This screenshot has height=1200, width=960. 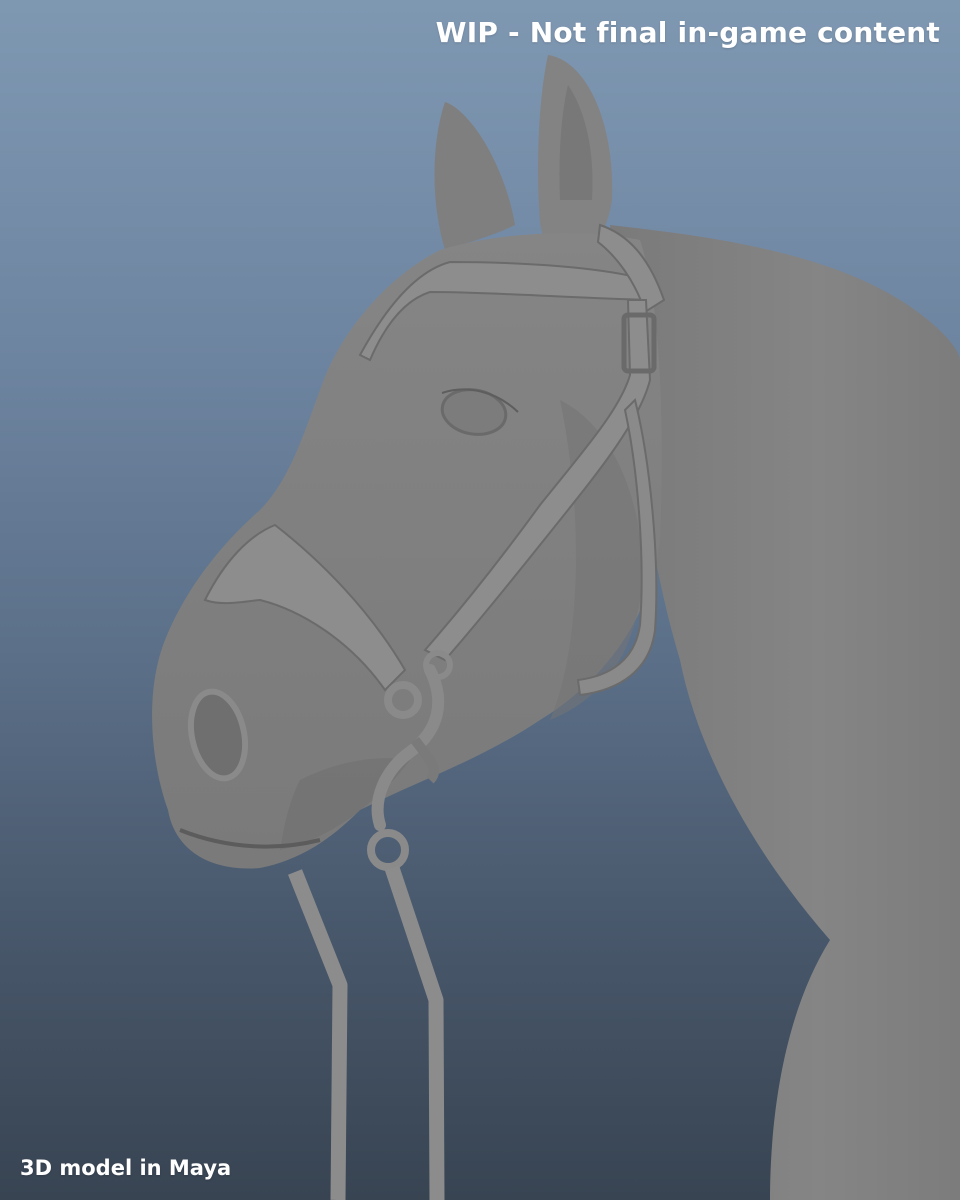 What do you see at coordinates (414, 1032) in the screenshot?
I see `rein-right` at bounding box center [414, 1032].